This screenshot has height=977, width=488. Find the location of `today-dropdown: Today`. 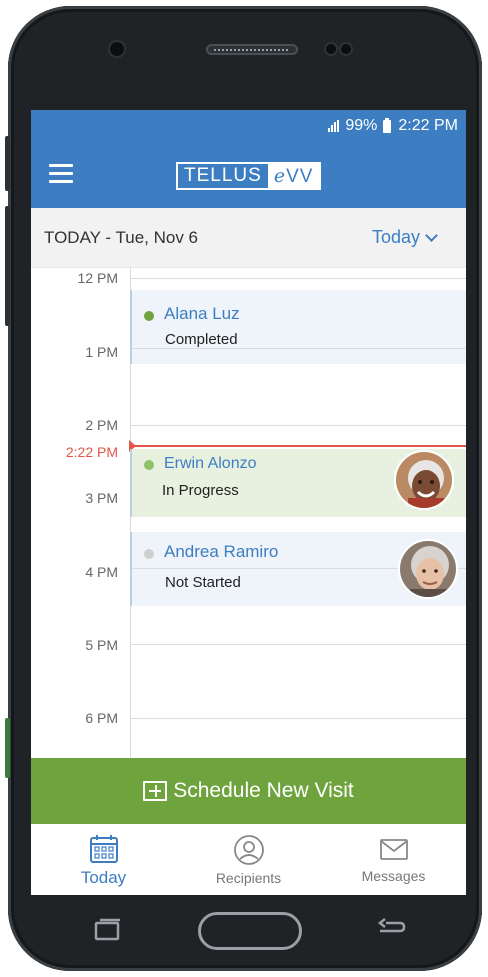

today-dropdown: Today is located at coordinates (404, 237).